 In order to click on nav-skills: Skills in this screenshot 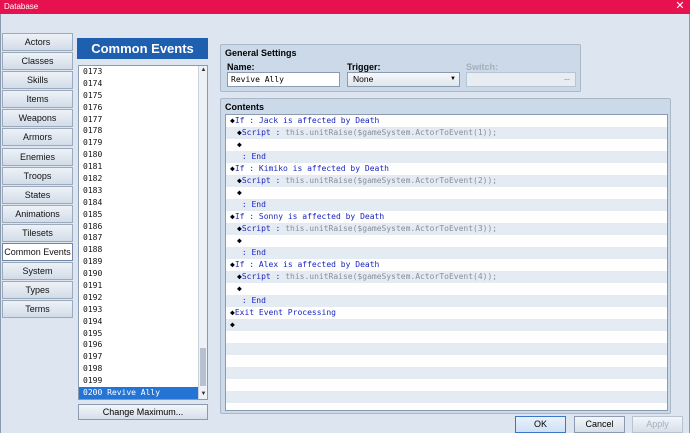, I will do `click(37, 80)`.